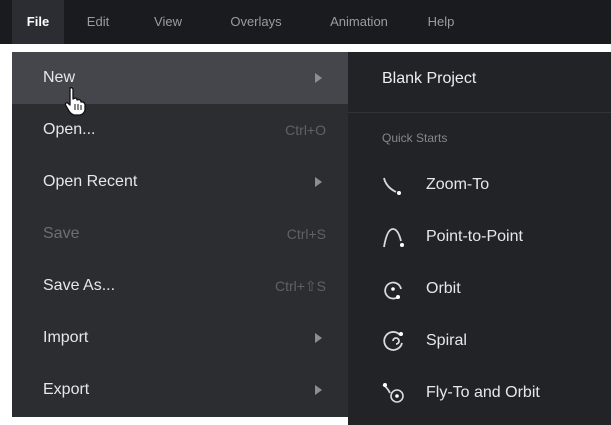  I want to click on menu-item-import: Import, so click(180, 338).